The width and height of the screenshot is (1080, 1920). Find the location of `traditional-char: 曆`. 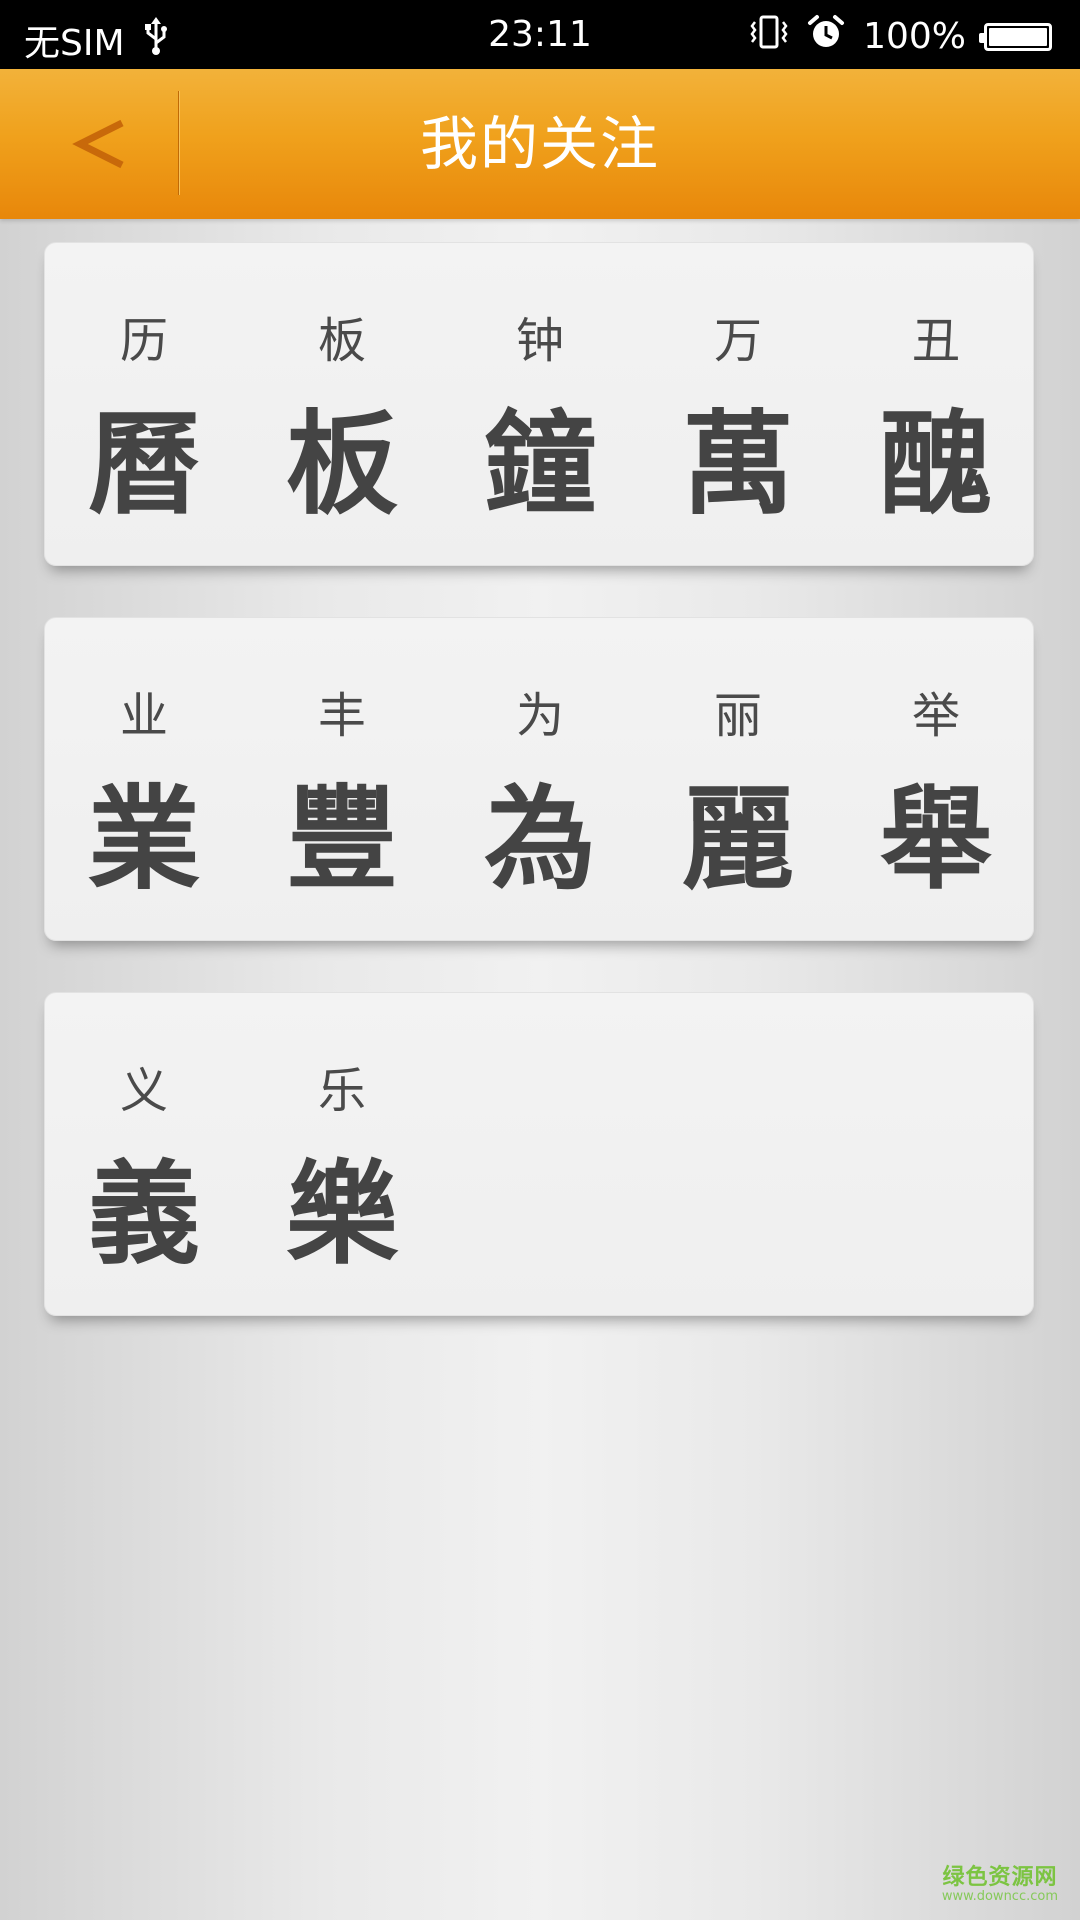

traditional-char: 曆 is located at coordinates (144, 465).